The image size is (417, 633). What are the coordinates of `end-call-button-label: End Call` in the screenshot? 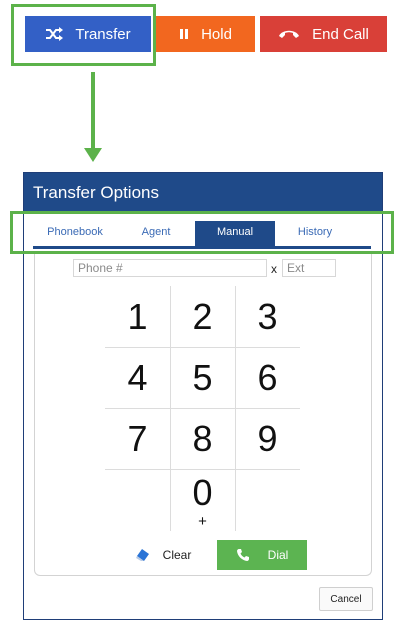 It's located at (340, 34).